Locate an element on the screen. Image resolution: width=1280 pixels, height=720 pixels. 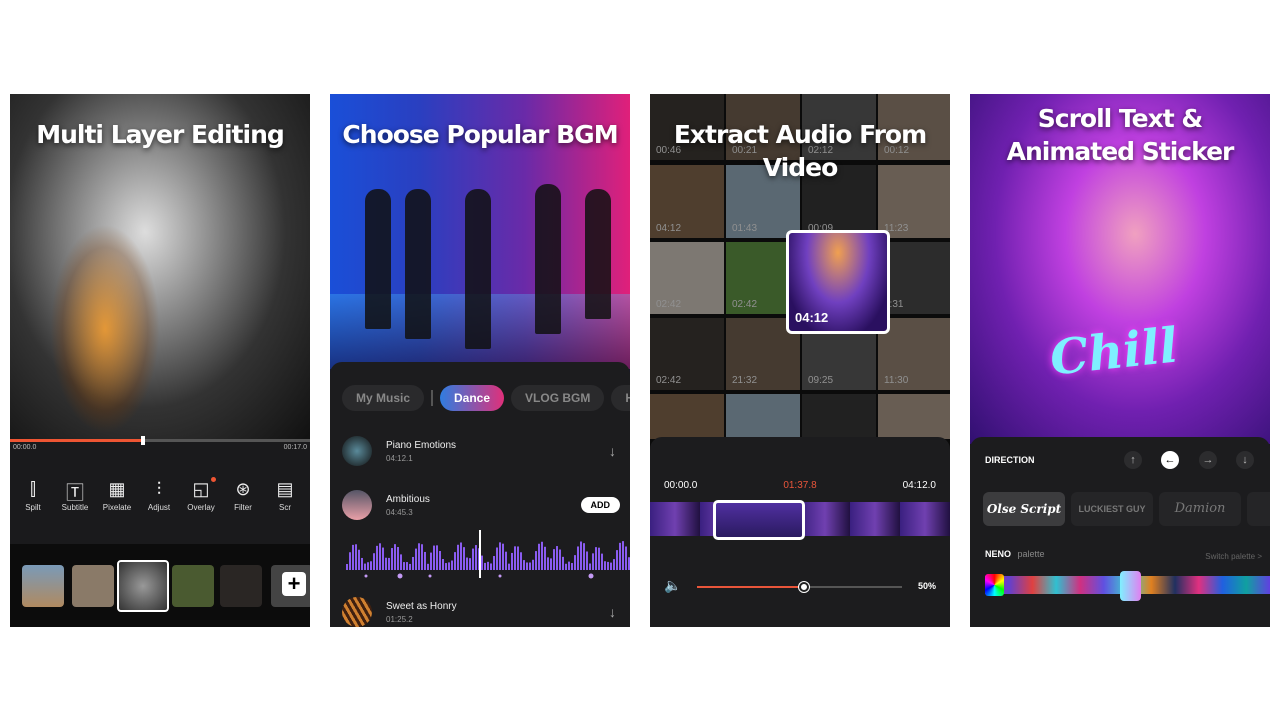
direction-label: DIRECTION is located at coordinates (1010, 460).